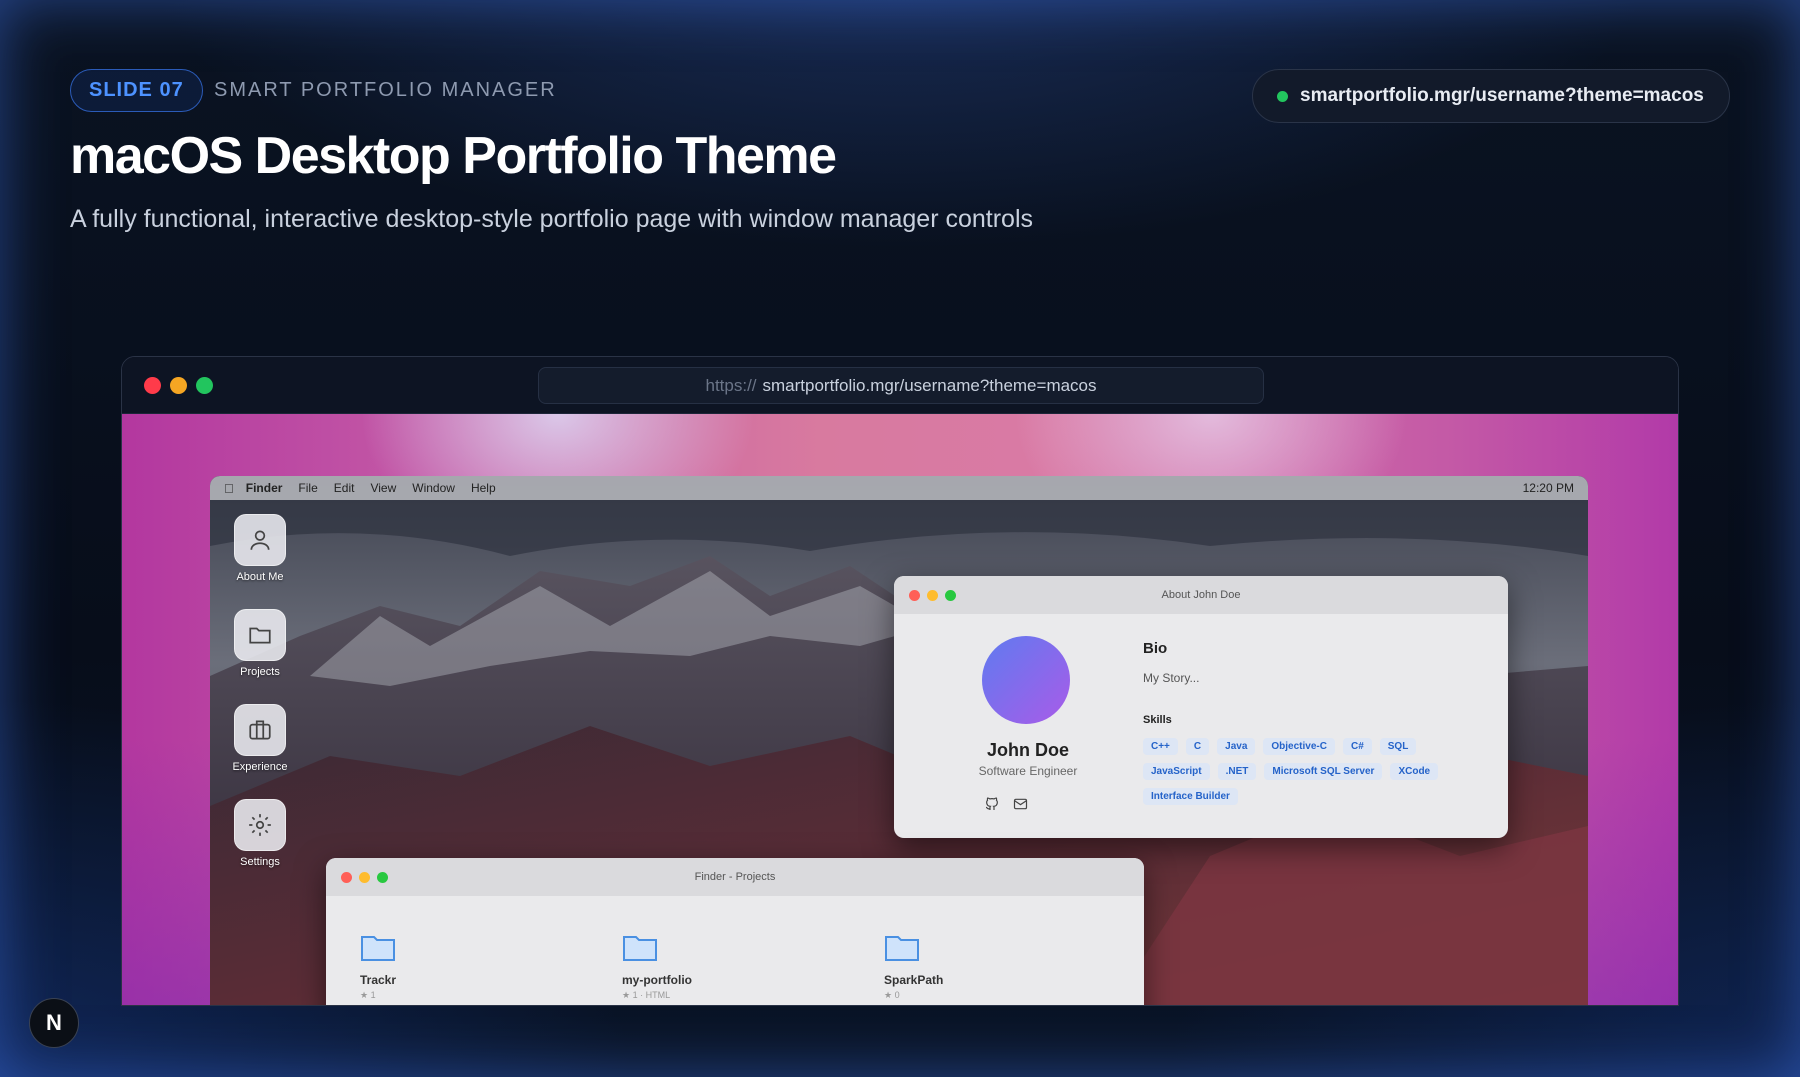 The image size is (1800, 1077). I want to click on menu-view: View, so click(383, 488).